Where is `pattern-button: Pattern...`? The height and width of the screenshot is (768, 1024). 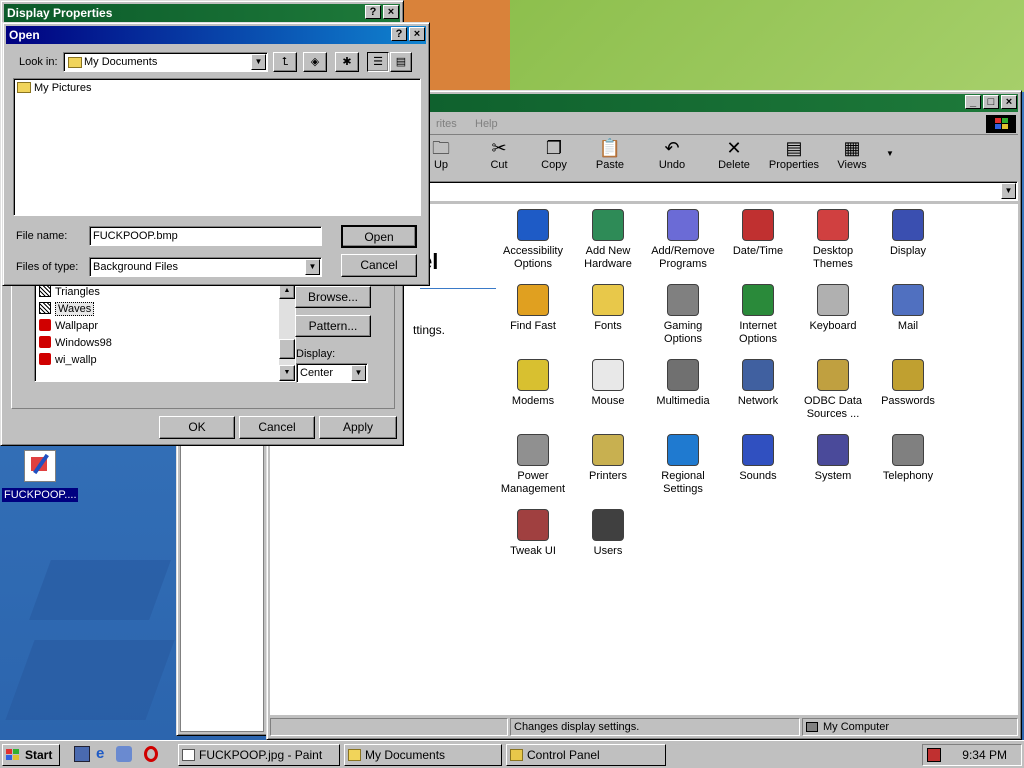 pattern-button: Pattern... is located at coordinates (333, 326).